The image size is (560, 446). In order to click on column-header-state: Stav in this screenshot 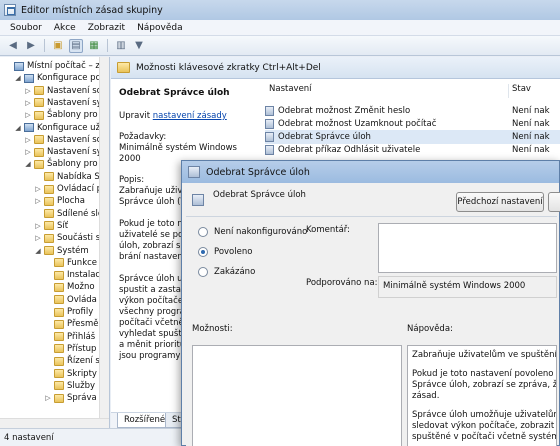, I will do `click(521, 89)`.